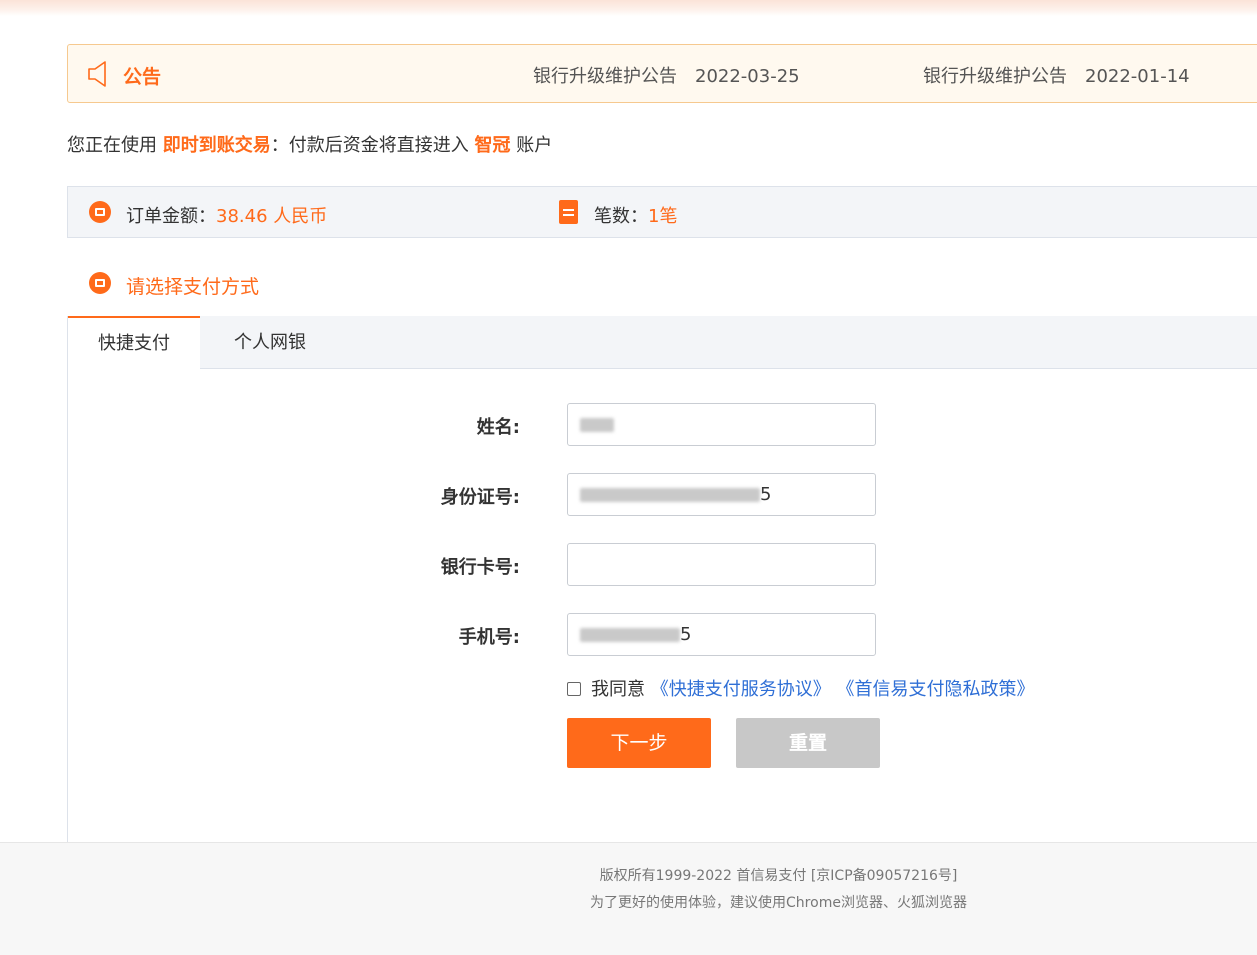  Describe the element at coordinates (766, 494) in the screenshot. I see `id-number-value: 5` at that location.